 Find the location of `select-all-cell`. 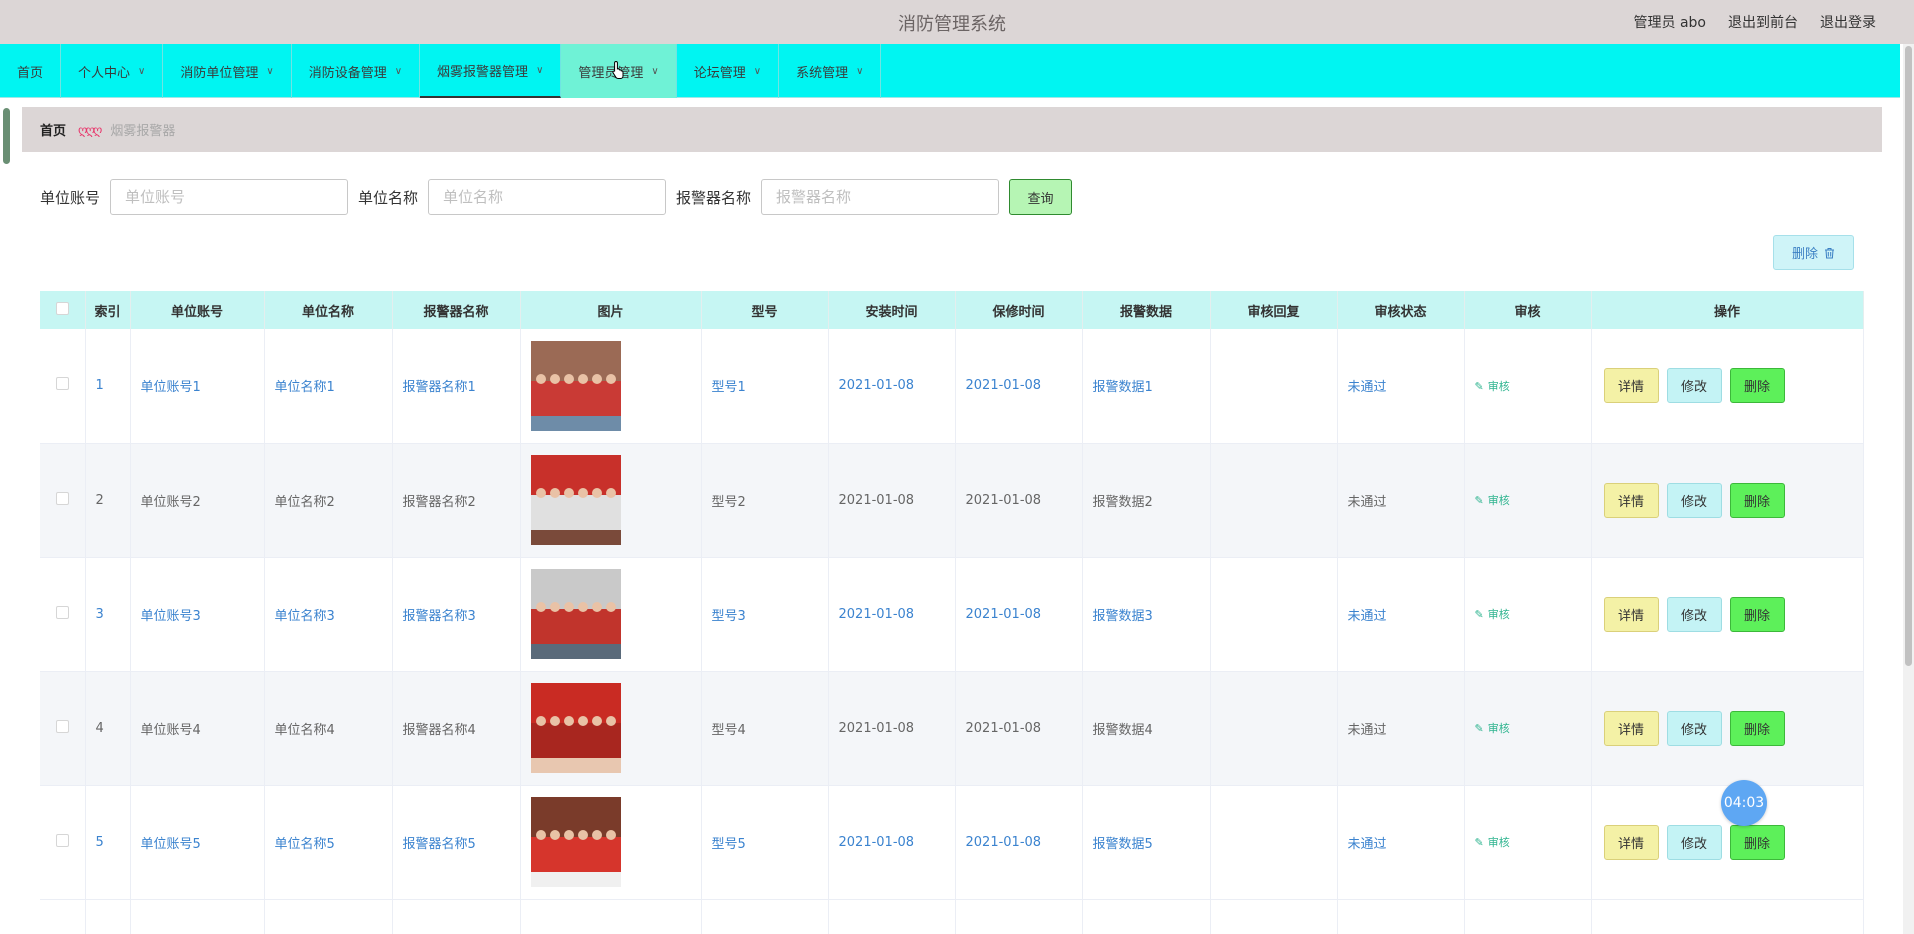

select-all-cell is located at coordinates (63, 310).